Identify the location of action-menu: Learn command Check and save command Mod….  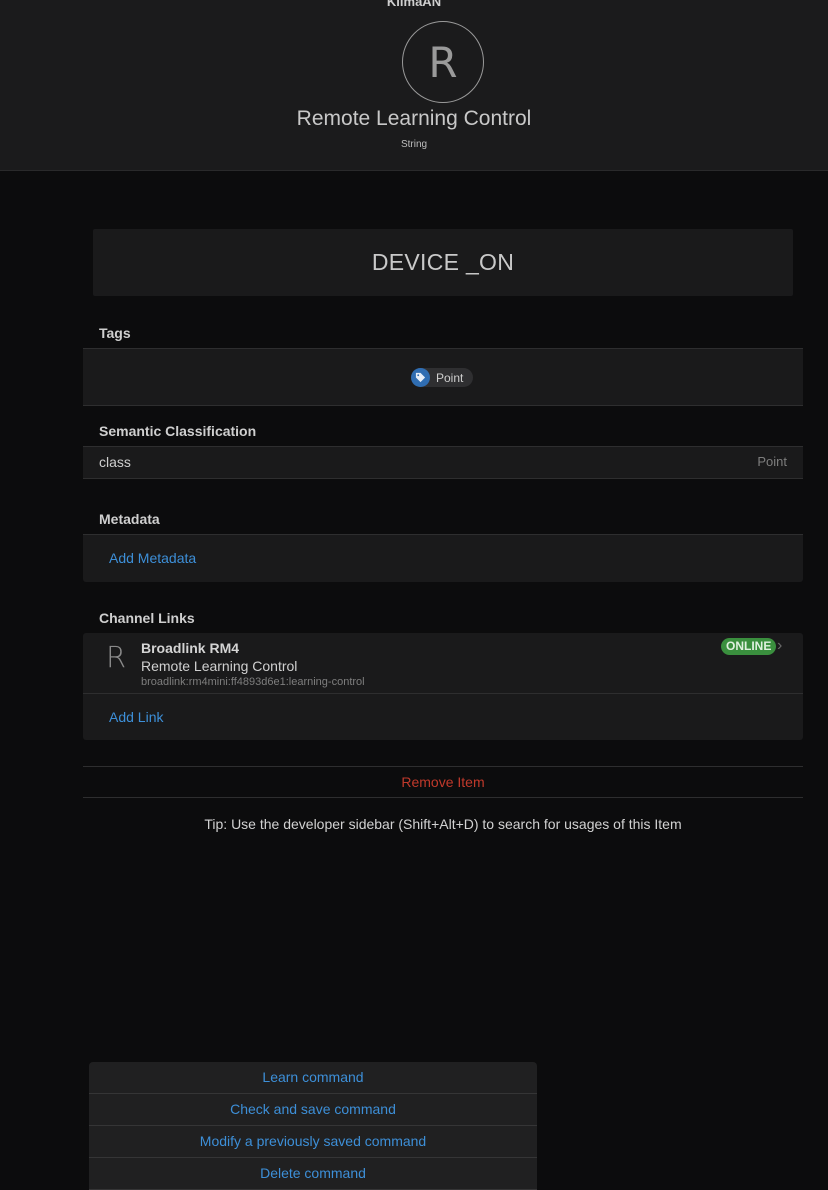
(313, 1126).